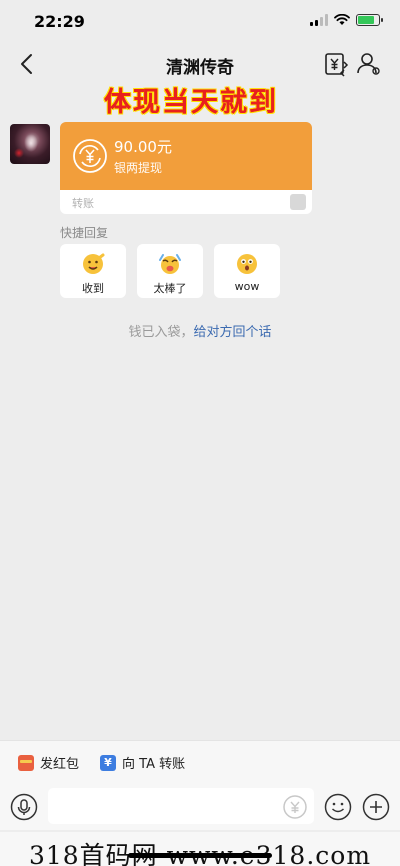  What do you see at coordinates (200, 22) in the screenshot?
I see `status-bar: 22:29` at bounding box center [200, 22].